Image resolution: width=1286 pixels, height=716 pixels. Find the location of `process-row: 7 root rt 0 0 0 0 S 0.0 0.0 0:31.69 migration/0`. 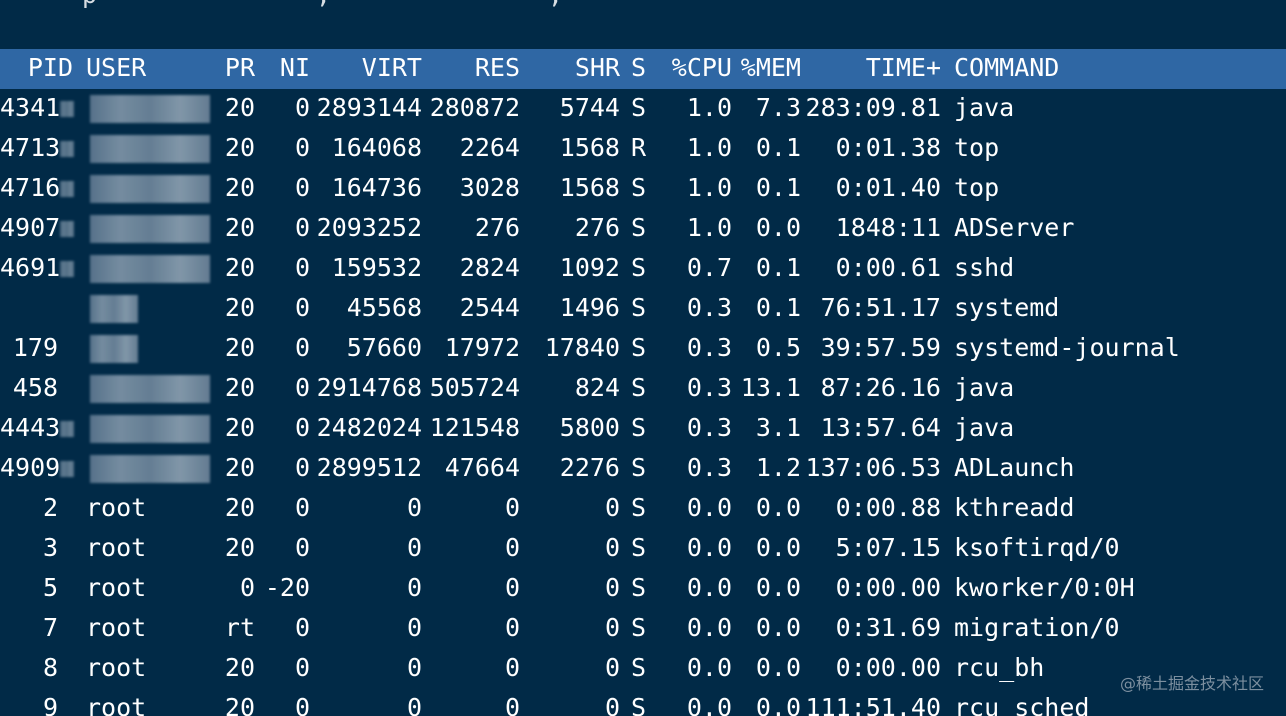

process-row: 7 root rt 0 0 0 0 S 0.0 0.0 0:31.69 migration/0 is located at coordinates (643, 629).